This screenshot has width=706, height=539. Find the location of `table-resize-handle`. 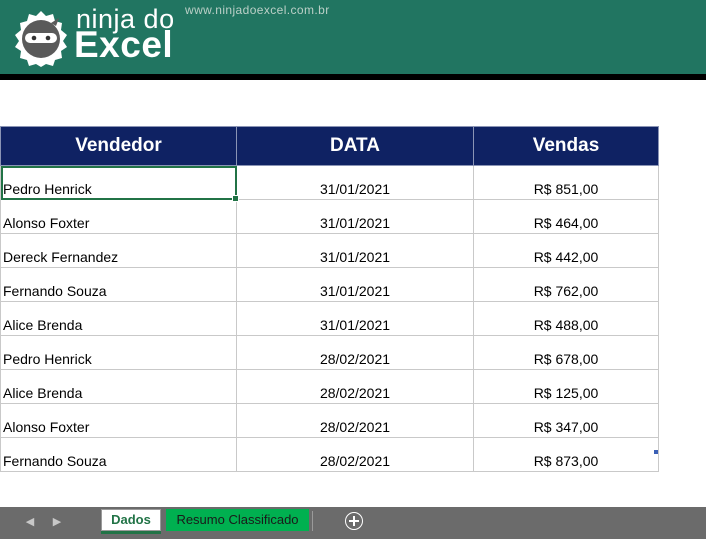

table-resize-handle is located at coordinates (656, 452).